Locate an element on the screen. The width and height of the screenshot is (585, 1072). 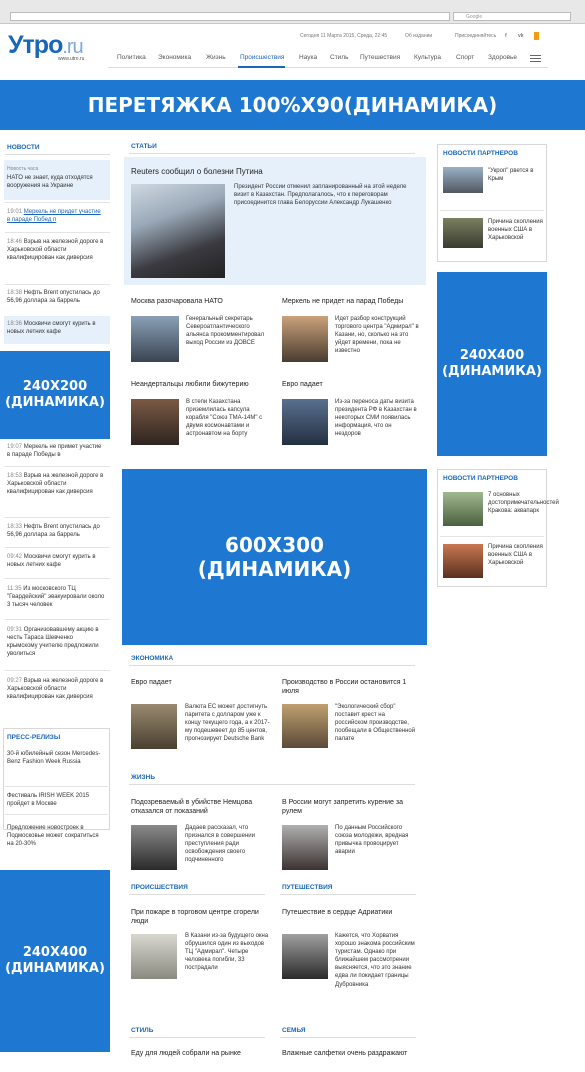
logo-tld: .ru is located at coordinates (72, 47).